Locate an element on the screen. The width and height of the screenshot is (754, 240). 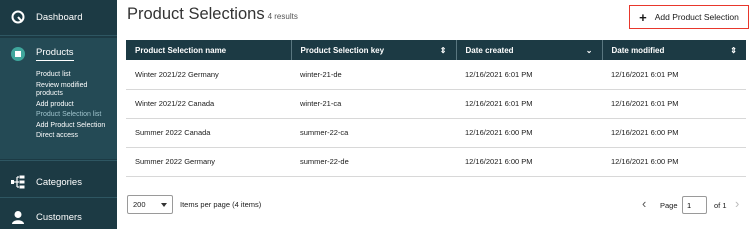
subnav-product-selection-list: Product Selection list is located at coordinates (74, 115).